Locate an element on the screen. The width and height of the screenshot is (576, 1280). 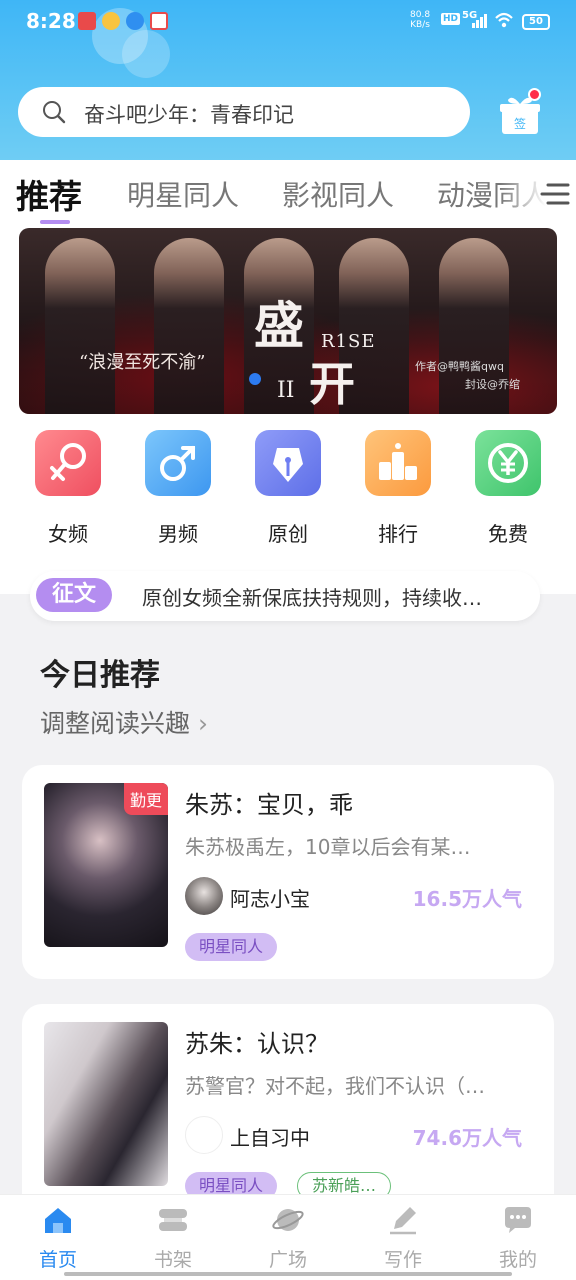
weibo-icon is located at coordinates (111, 21).